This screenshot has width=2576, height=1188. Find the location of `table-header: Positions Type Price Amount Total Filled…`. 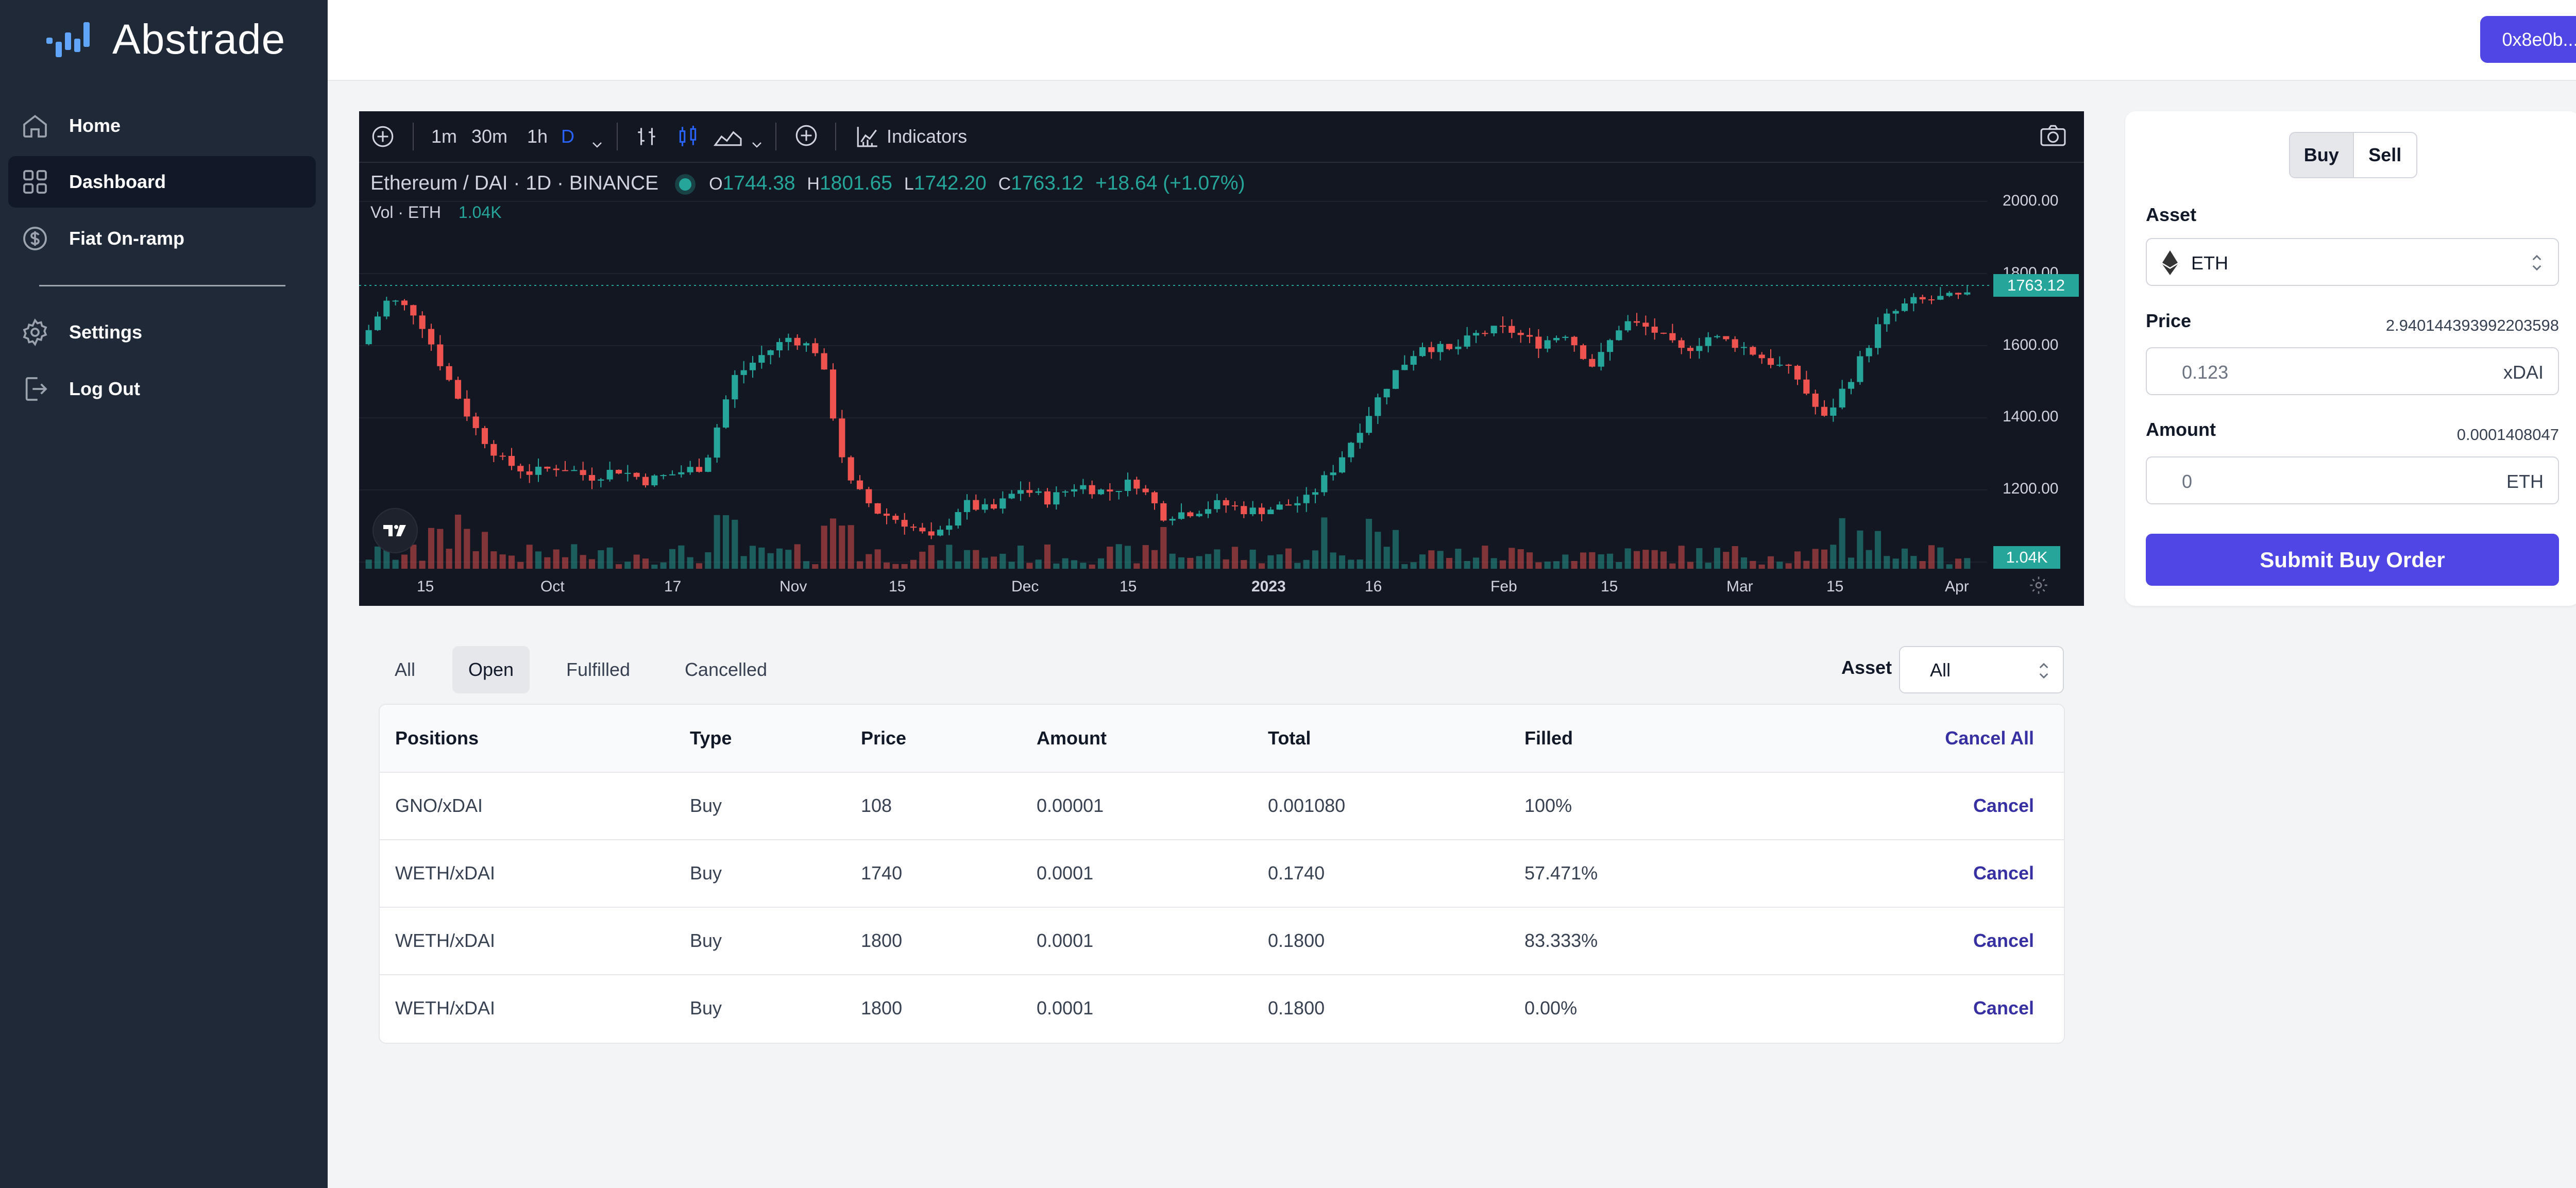

table-header: Positions Type Price Amount Total Filled… is located at coordinates (1222, 739).